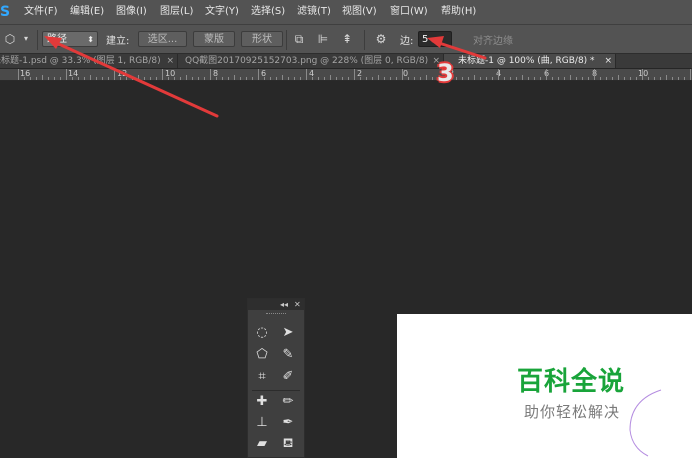 Image resolution: width=692 pixels, height=458 pixels. Describe the element at coordinates (53, 42) in the screenshot. I see `annotation-arrowhead-mode` at that location.